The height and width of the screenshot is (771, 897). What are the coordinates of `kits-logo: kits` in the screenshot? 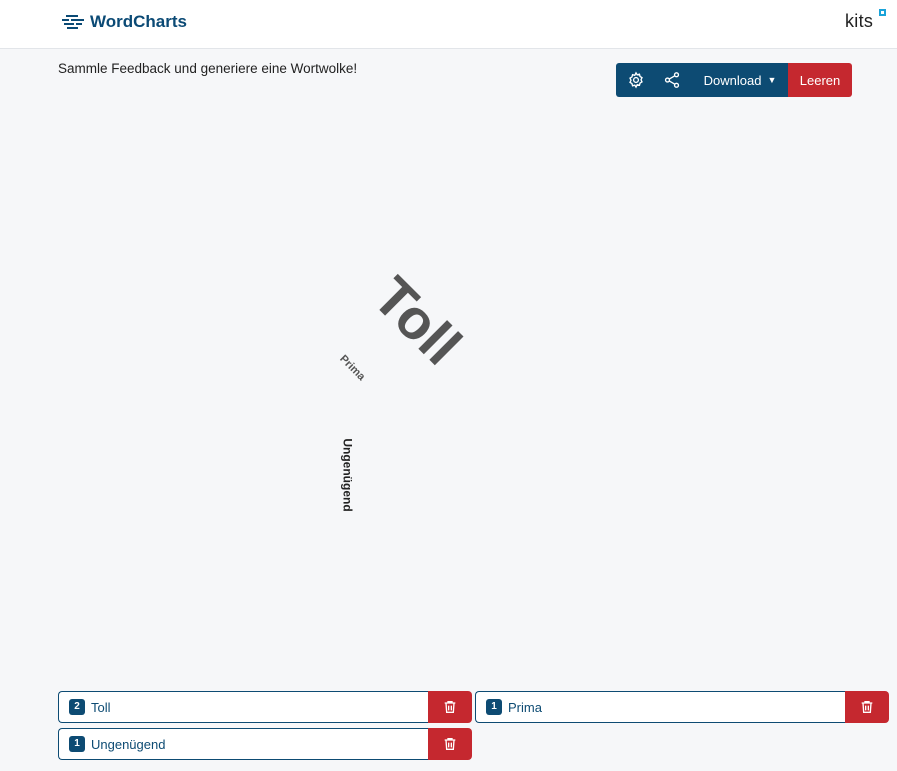 It's located at (859, 21).